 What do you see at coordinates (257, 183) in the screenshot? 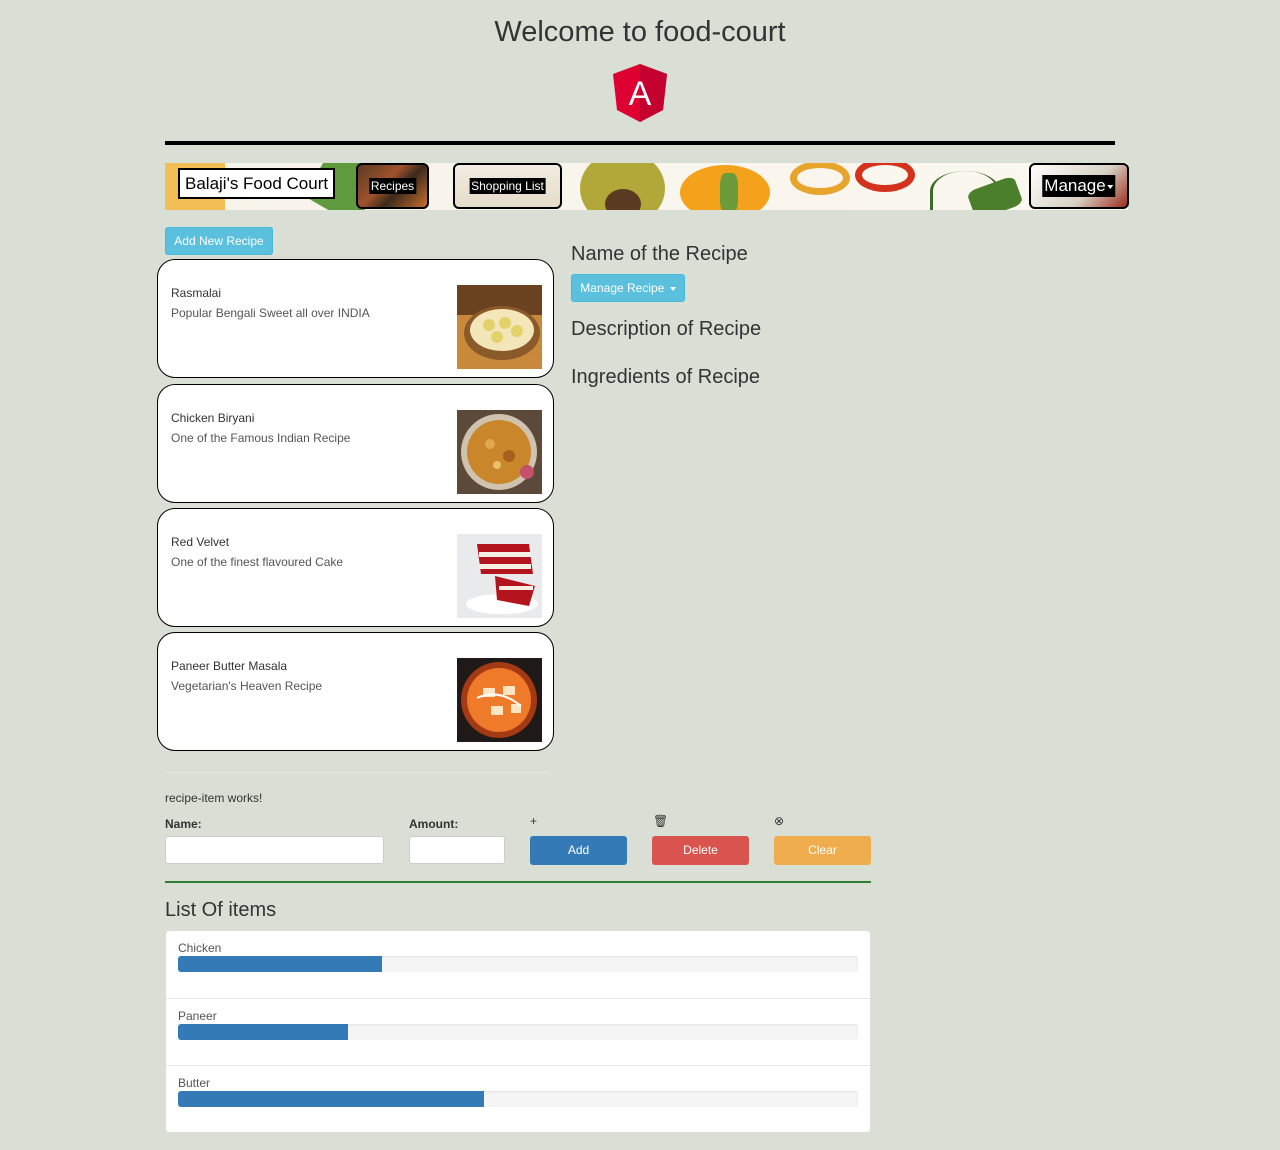
I see `navbar-brand: Balaji's Food Court` at bounding box center [257, 183].